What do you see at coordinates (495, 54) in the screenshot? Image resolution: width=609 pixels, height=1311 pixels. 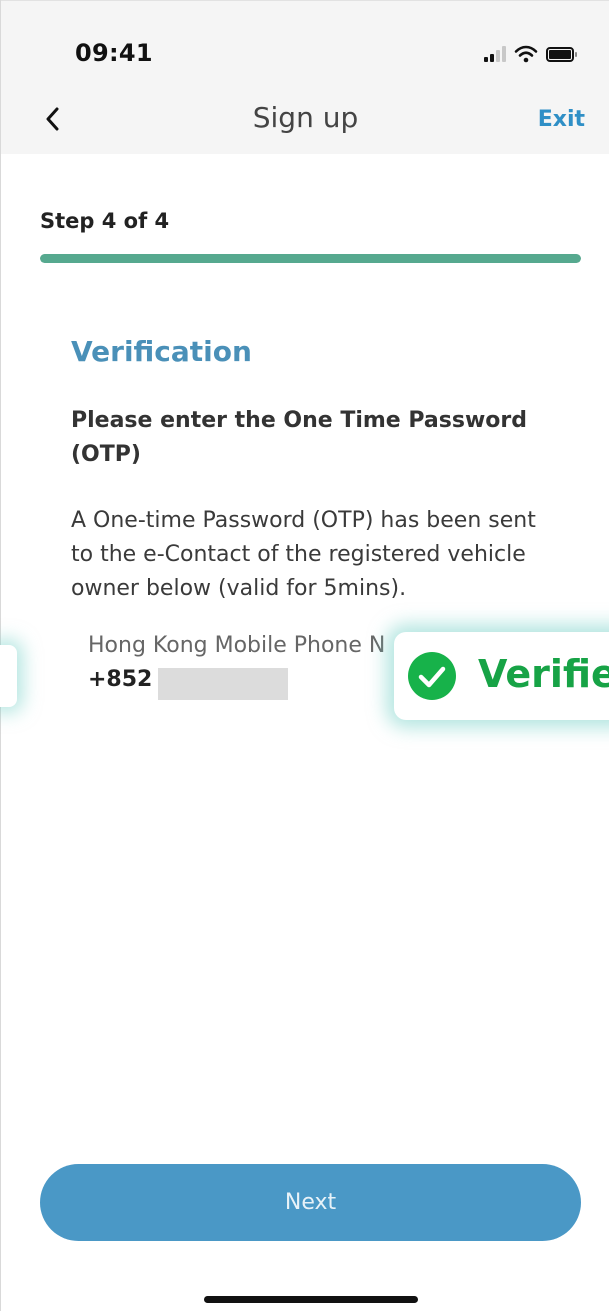 I see `cellular-signal-icon` at bounding box center [495, 54].